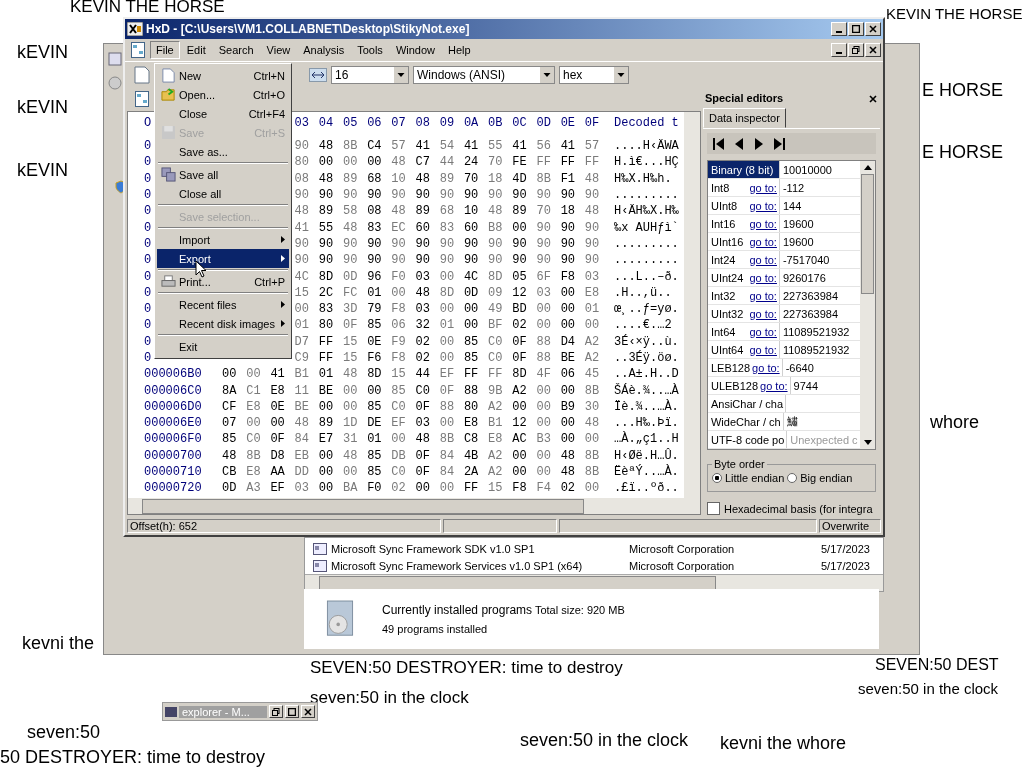 This screenshot has width=1024, height=768. What do you see at coordinates (115, 59) in the screenshot?
I see `window-icon` at bounding box center [115, 59].